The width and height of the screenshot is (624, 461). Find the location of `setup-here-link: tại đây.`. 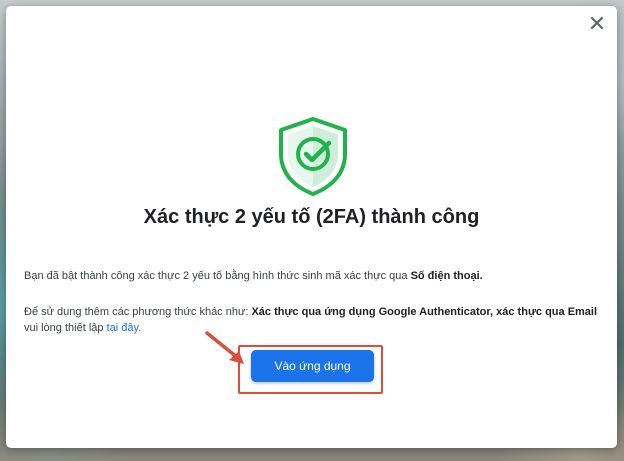

setup-here-link: tại đây. is located at coordinates (124, 328).